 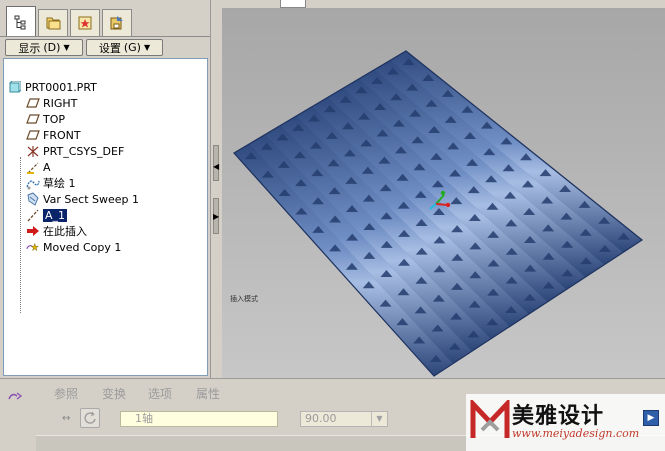 I want to click on settings-menu-button: 设置 (G) ▼, so click(x=124, y=47).